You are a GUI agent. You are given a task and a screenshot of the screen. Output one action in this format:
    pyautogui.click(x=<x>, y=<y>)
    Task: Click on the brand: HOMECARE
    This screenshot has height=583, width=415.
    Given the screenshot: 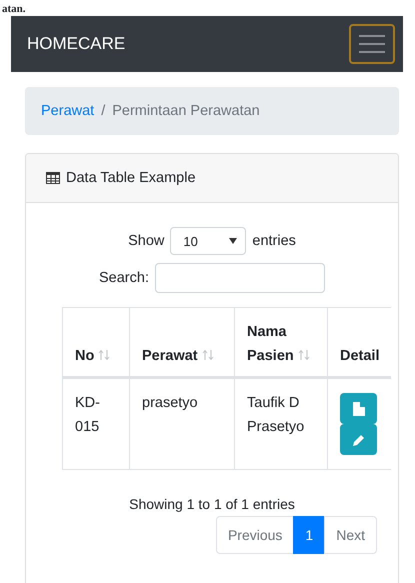 What is the action you would take?
    pyautogui.click(x=76, y=44)
    